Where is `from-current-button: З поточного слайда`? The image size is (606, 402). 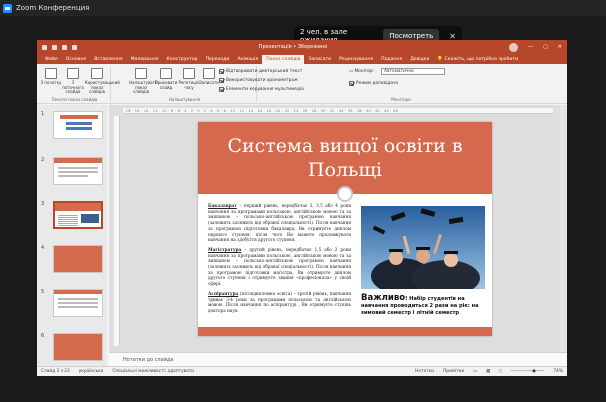 from-current-button: З поточного слайда is located at coordinates (73, 81).